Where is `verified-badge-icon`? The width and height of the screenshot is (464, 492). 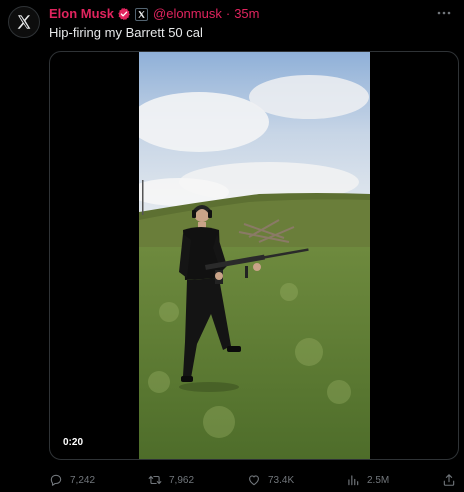 verified-badge-icon is located at coordinates (124, 14).